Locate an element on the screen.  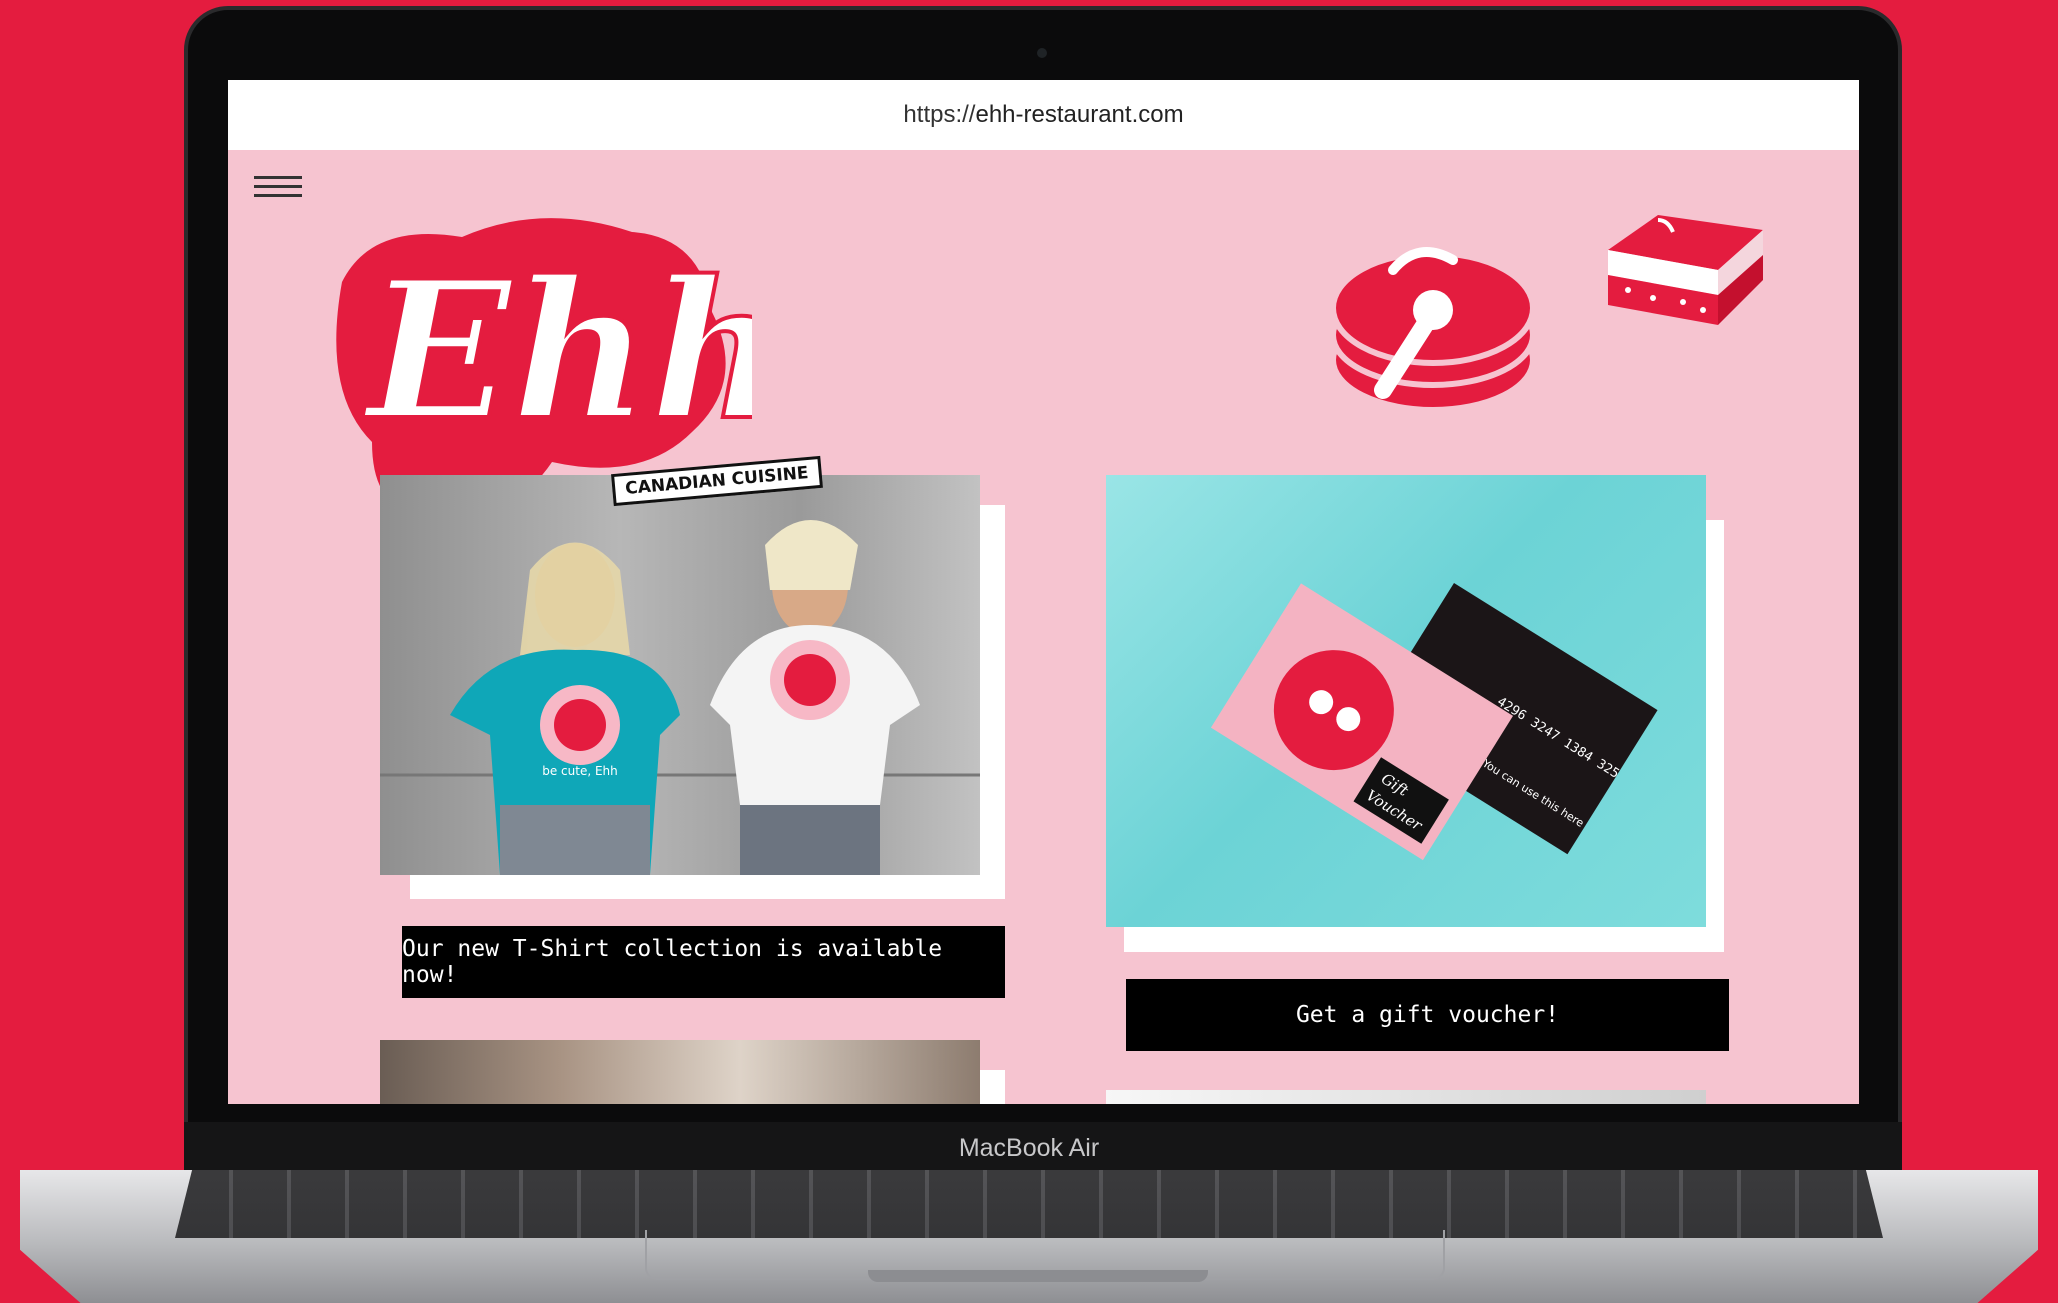
url-scheme: https:// is located at coordinates (939, 114).